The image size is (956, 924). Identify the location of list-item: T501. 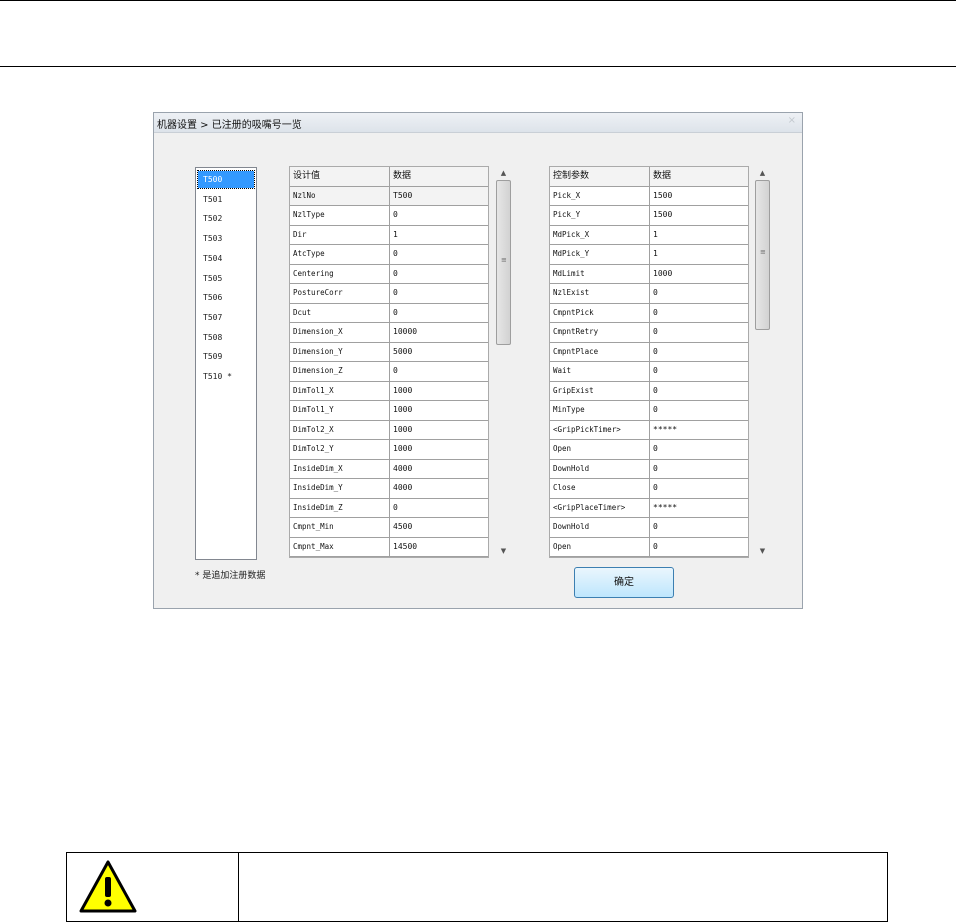
(226, 199).